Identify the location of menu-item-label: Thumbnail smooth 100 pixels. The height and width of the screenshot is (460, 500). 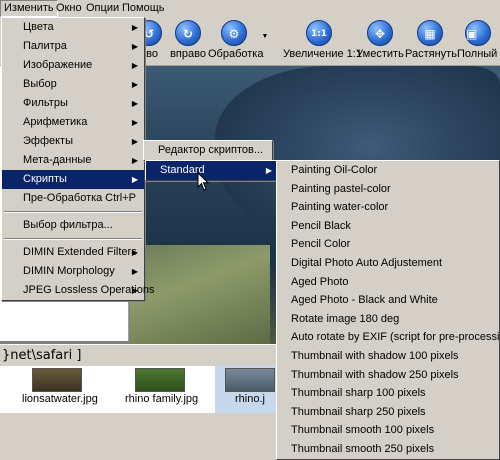
(363, 430).